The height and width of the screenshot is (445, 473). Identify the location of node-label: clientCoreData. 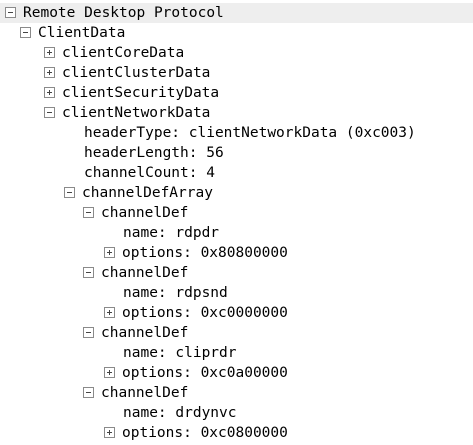
(123, 53).